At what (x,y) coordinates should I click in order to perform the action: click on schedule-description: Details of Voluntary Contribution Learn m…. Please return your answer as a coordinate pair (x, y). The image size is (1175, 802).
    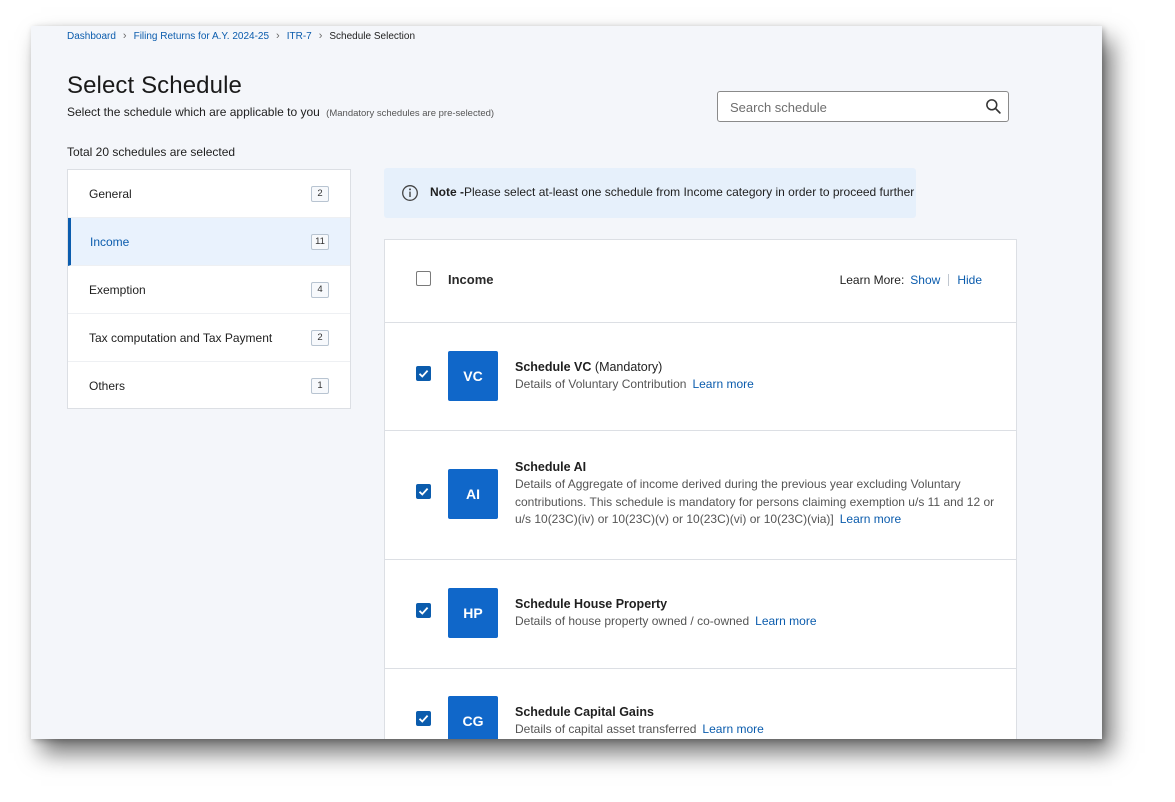
    Looking at the image, I should click on (755, 385).